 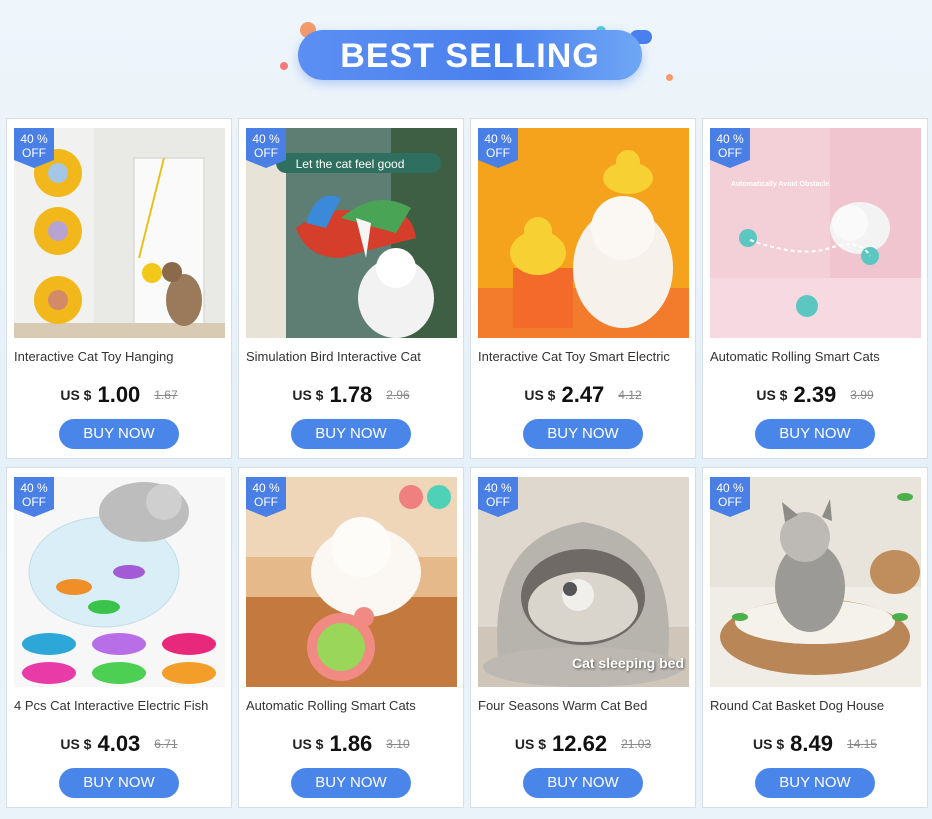 I want to click on smart-ball-image: 40 % OFF, so click(x=351, y=582).